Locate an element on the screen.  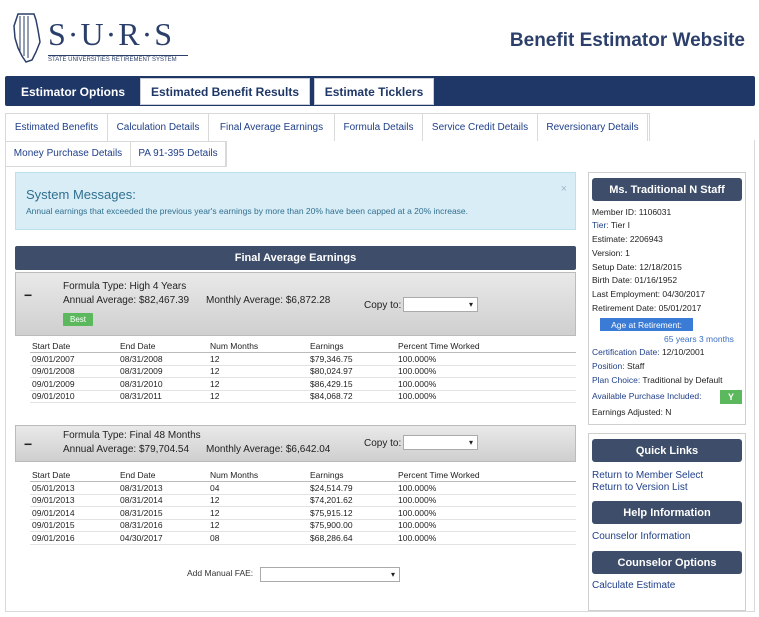
member-id-label: Member ID: is located at coordinates (614, 212).